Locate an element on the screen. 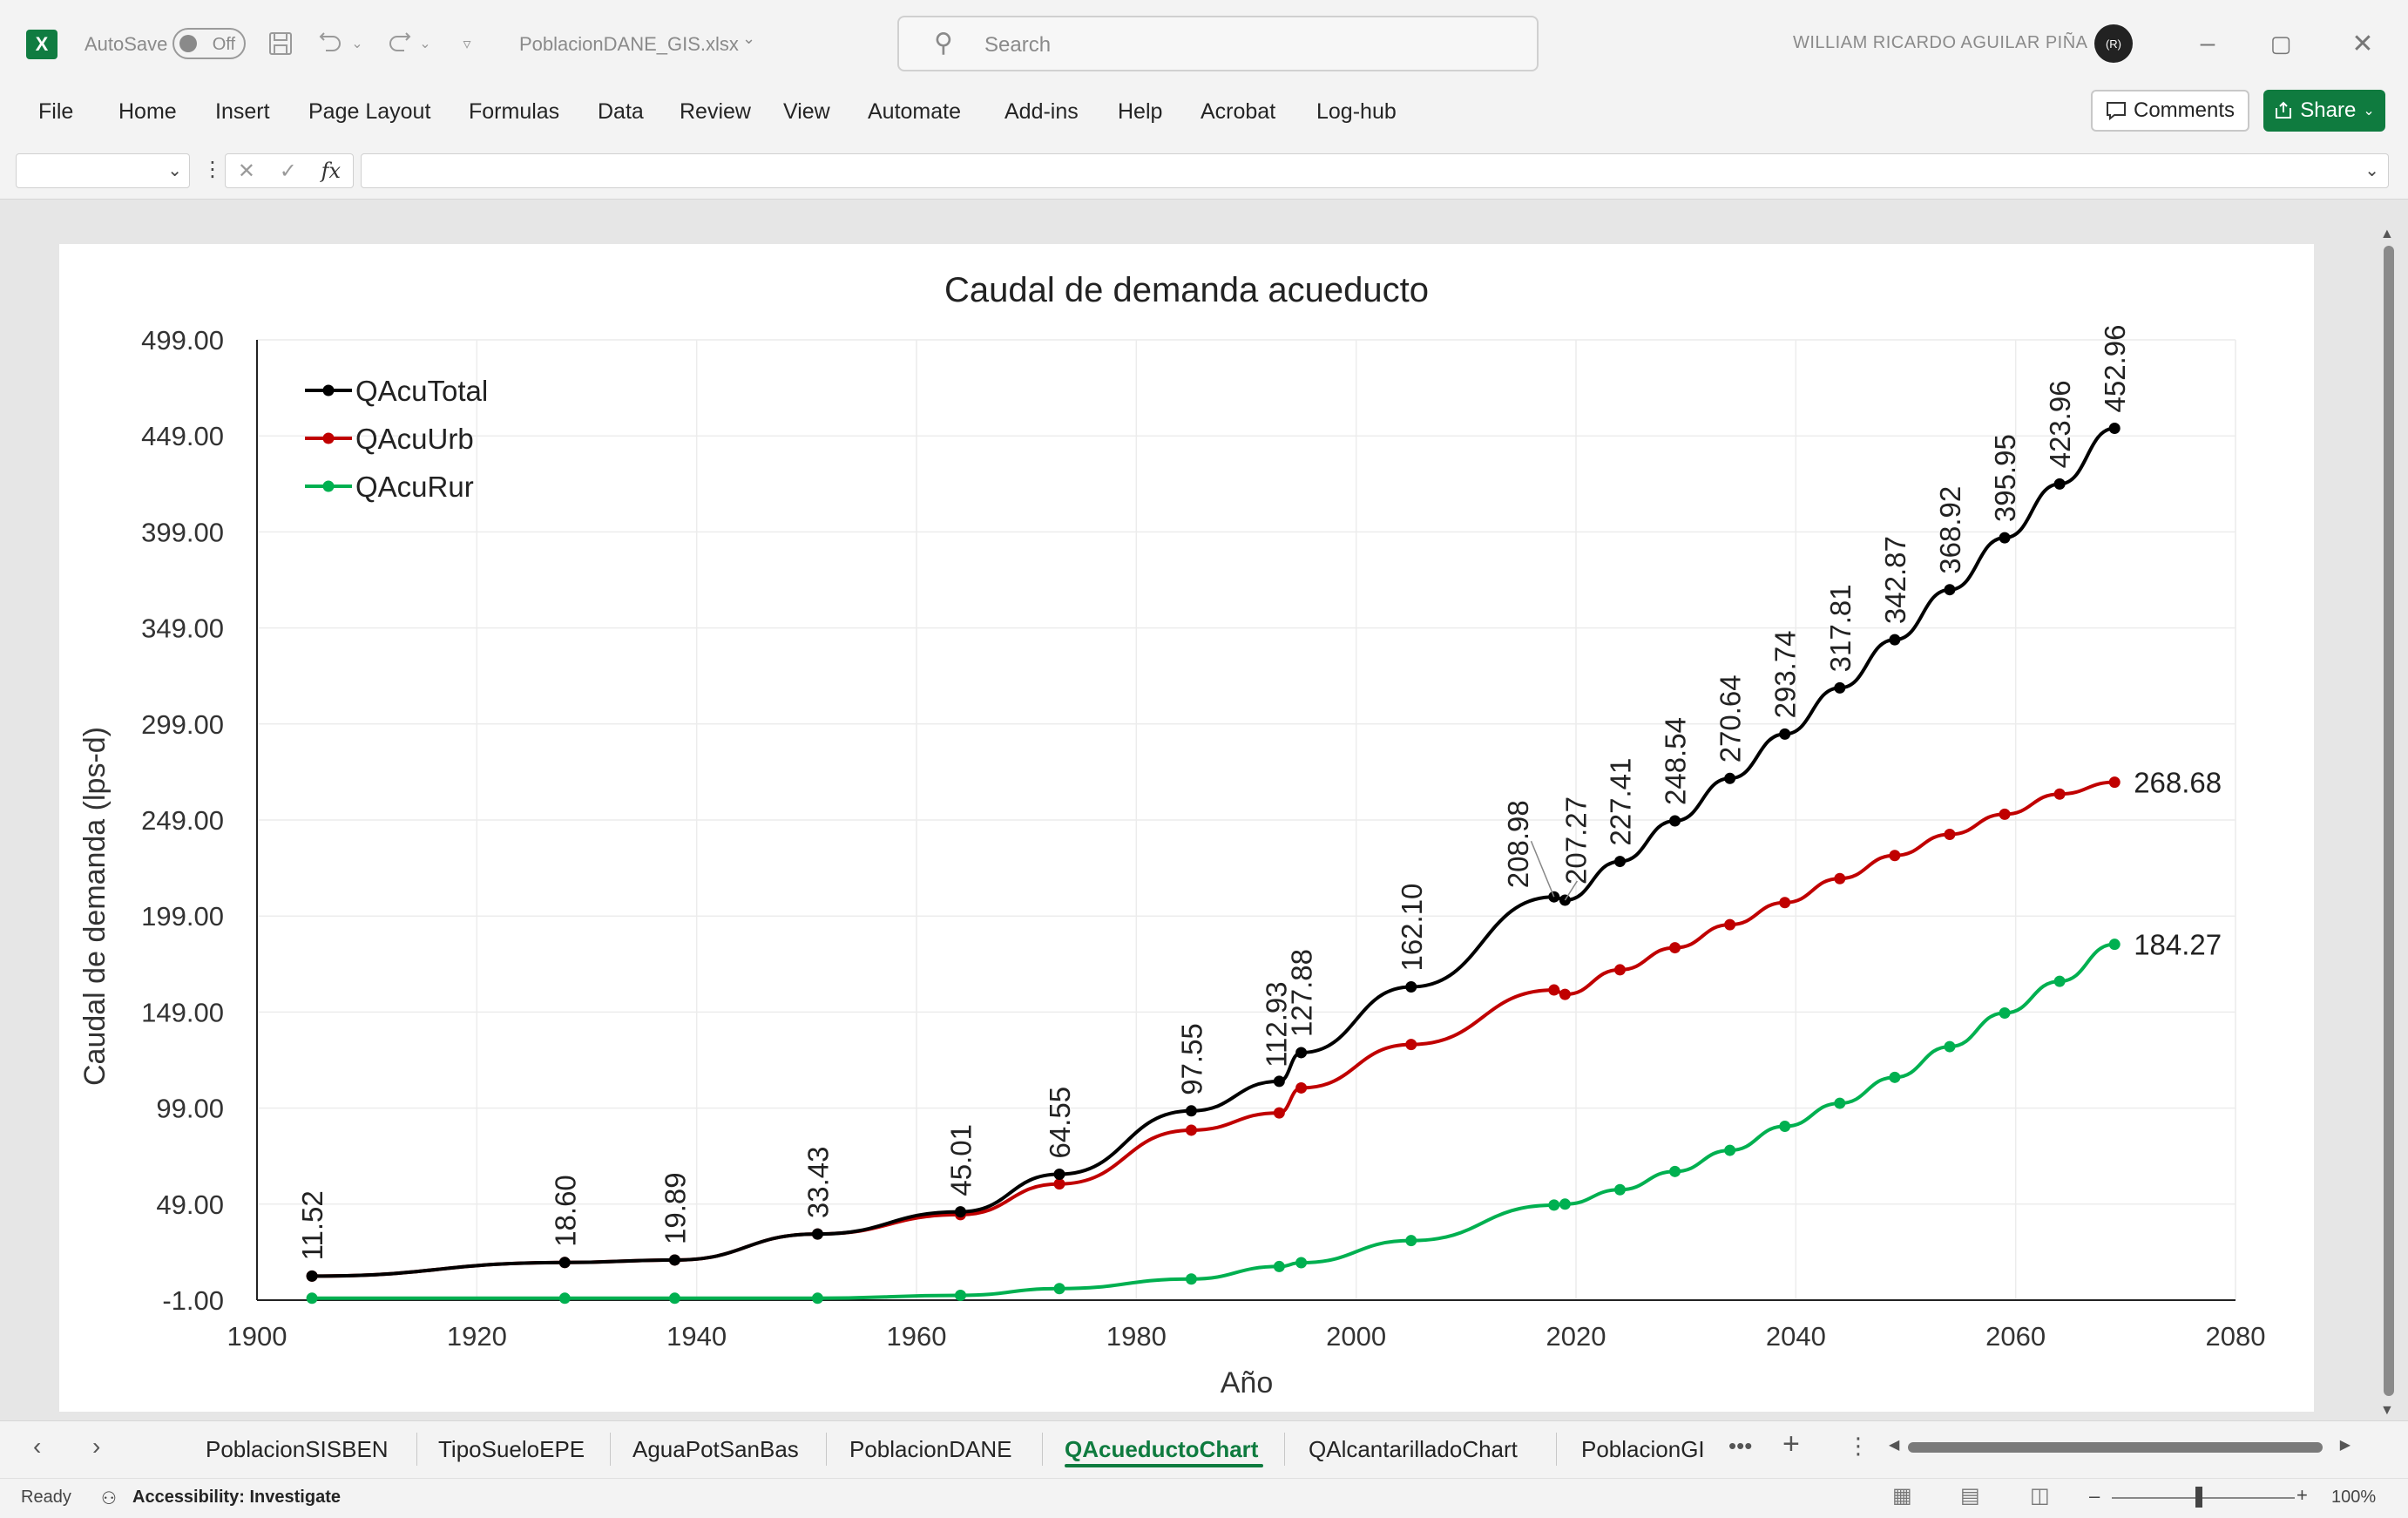 This screenshot has height=1518, width=2408. tab-next-icon: › is located at coordinates (96, 1446).